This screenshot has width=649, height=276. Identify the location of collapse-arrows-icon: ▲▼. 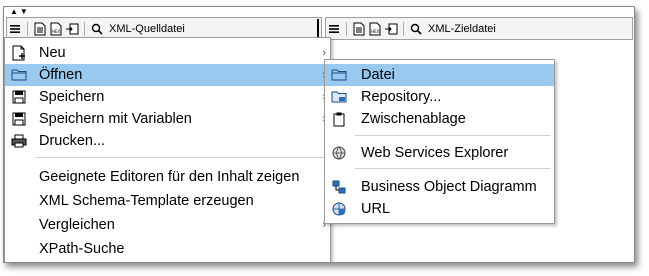
(20, 11).